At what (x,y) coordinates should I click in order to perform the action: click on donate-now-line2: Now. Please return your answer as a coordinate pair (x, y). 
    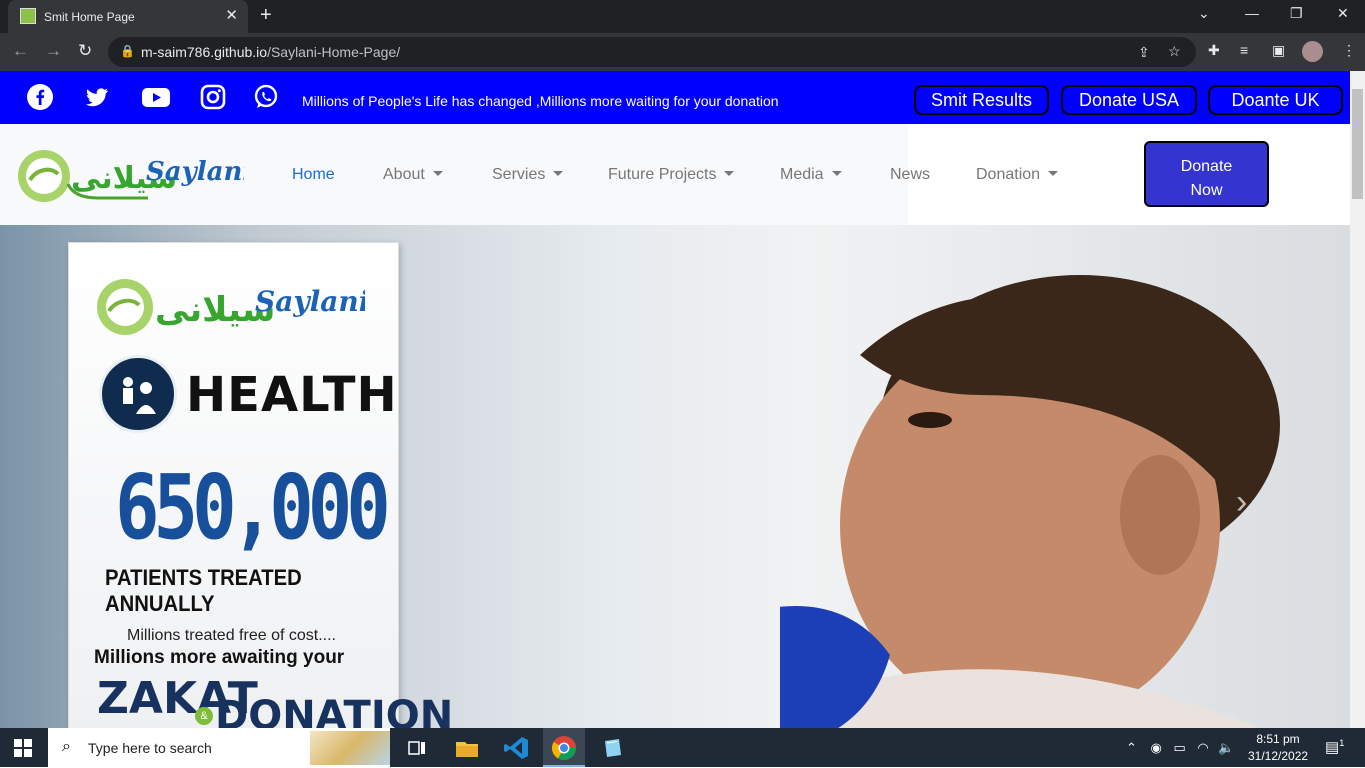
    Looking at the image, I should click on (1206, 190).